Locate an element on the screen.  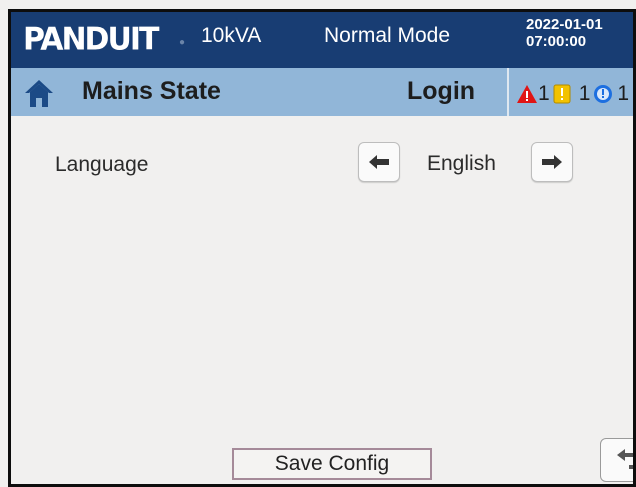
warning-alarm-count: 1 is located at coordinates (584, 93).